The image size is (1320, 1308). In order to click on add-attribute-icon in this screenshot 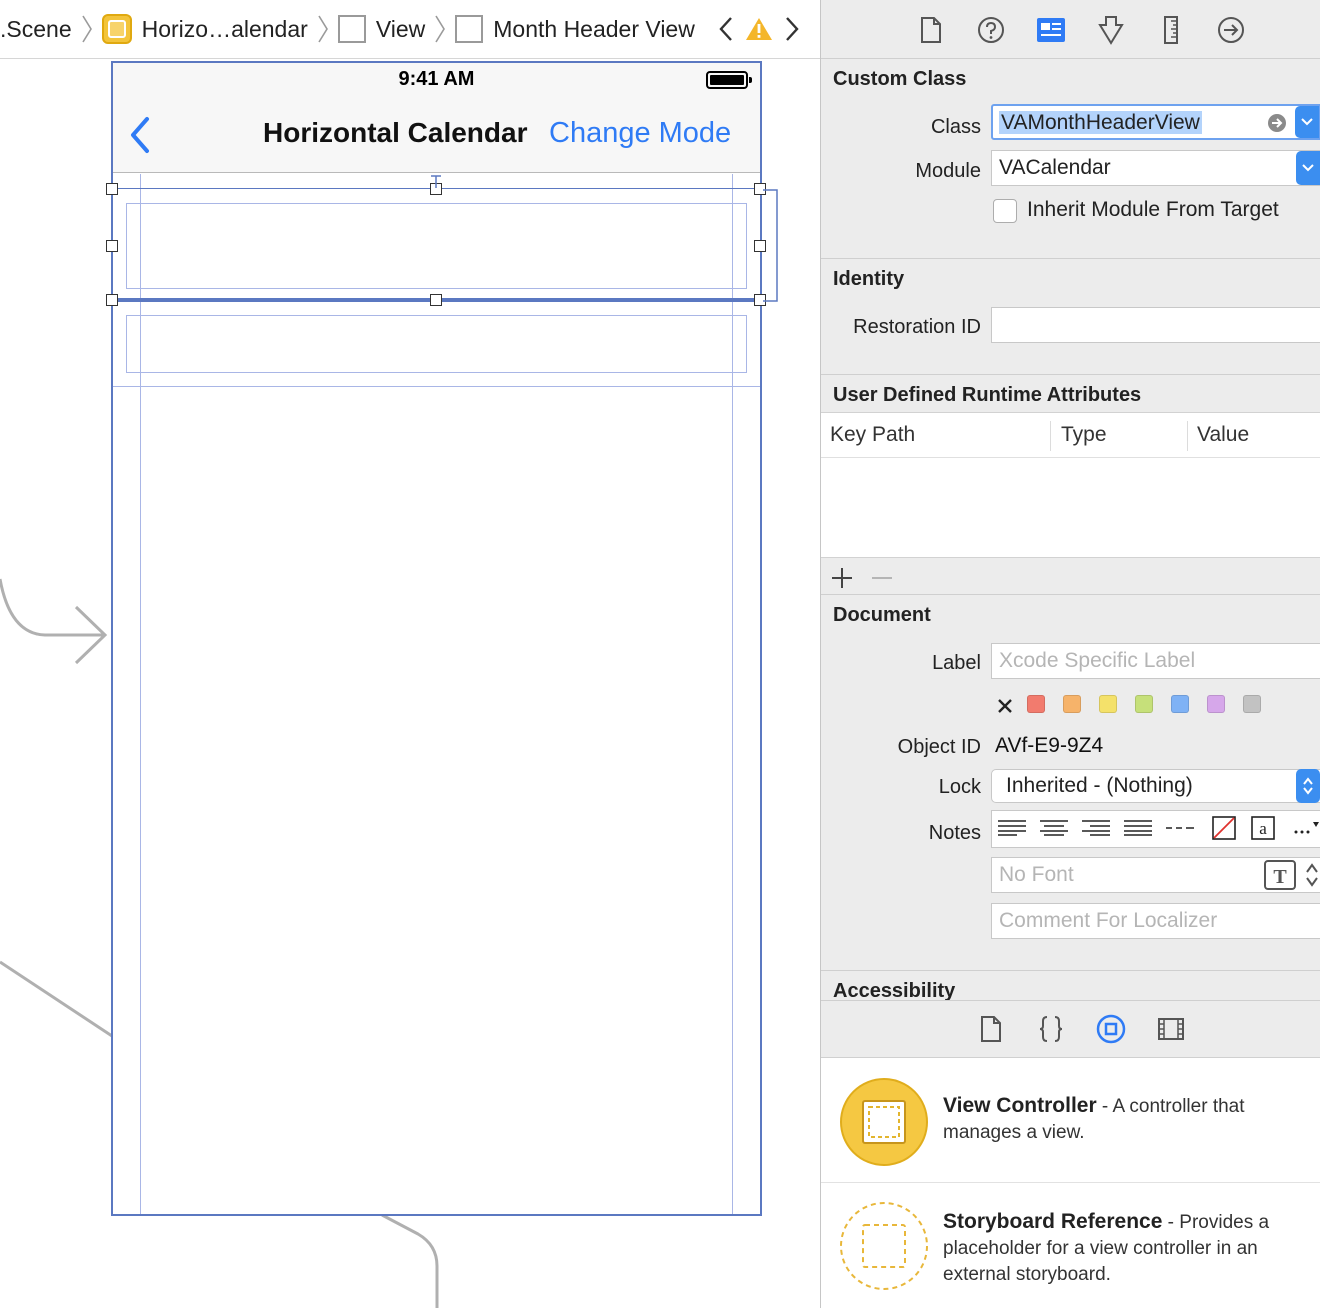, I will do `click(842, 578)`.